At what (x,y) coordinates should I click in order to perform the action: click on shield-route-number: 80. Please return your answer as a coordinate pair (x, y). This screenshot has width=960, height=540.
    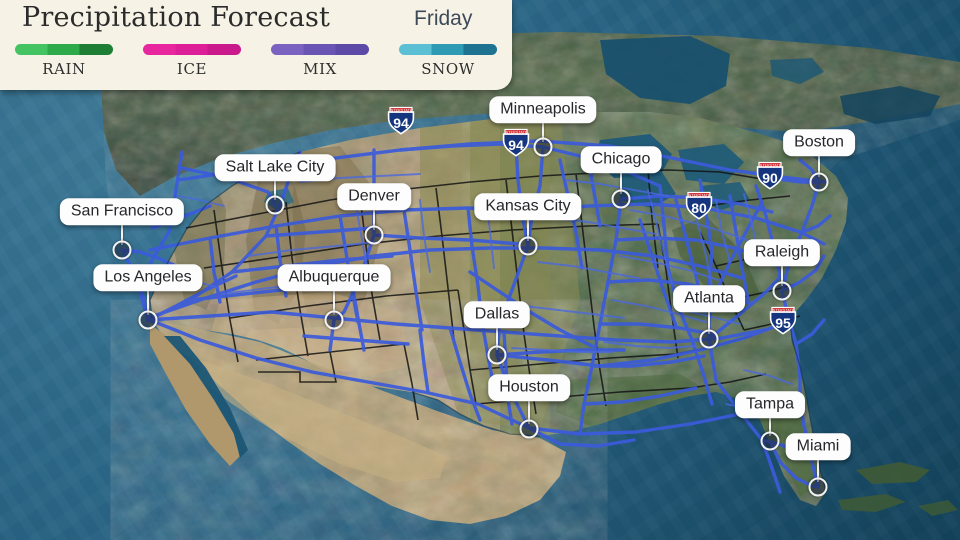
    Looking at the image, I should click on (699, 208).